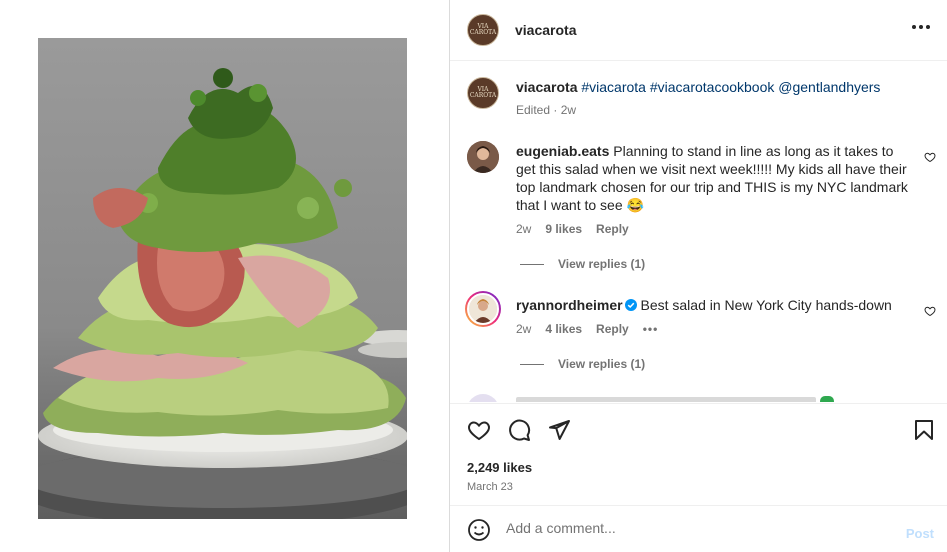 This screenshot has height=552, width=947. Describe the element at coordinates (479, 530) in the screenshot. I see `emoji-picker-icon` at that location.